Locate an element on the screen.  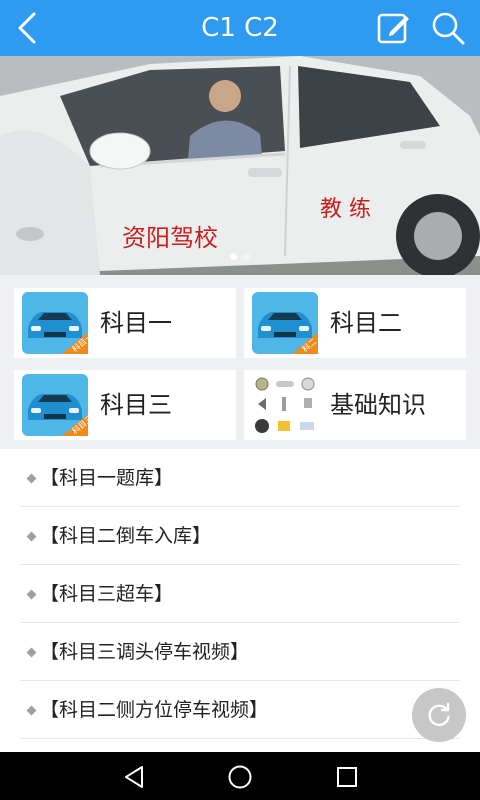
list-item: 【科目二侧方位停车视频】 is located at coordinates (240, 710).